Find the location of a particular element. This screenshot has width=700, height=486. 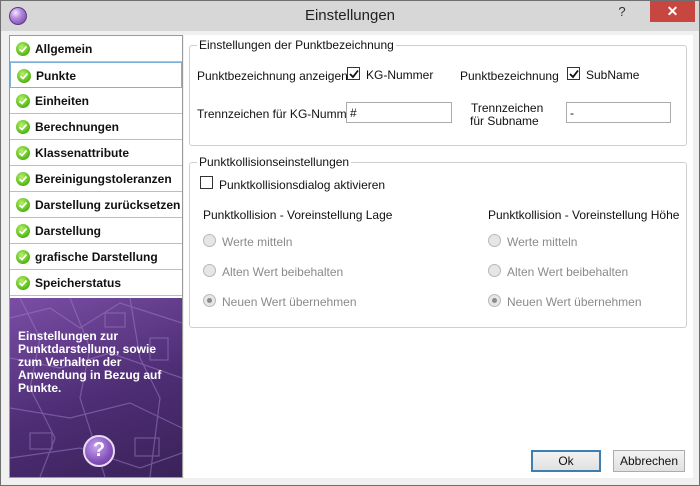

nav-item-bereinigungstoleranzen: Bereinigungstoleranzen is located at coordinates (96, 179).